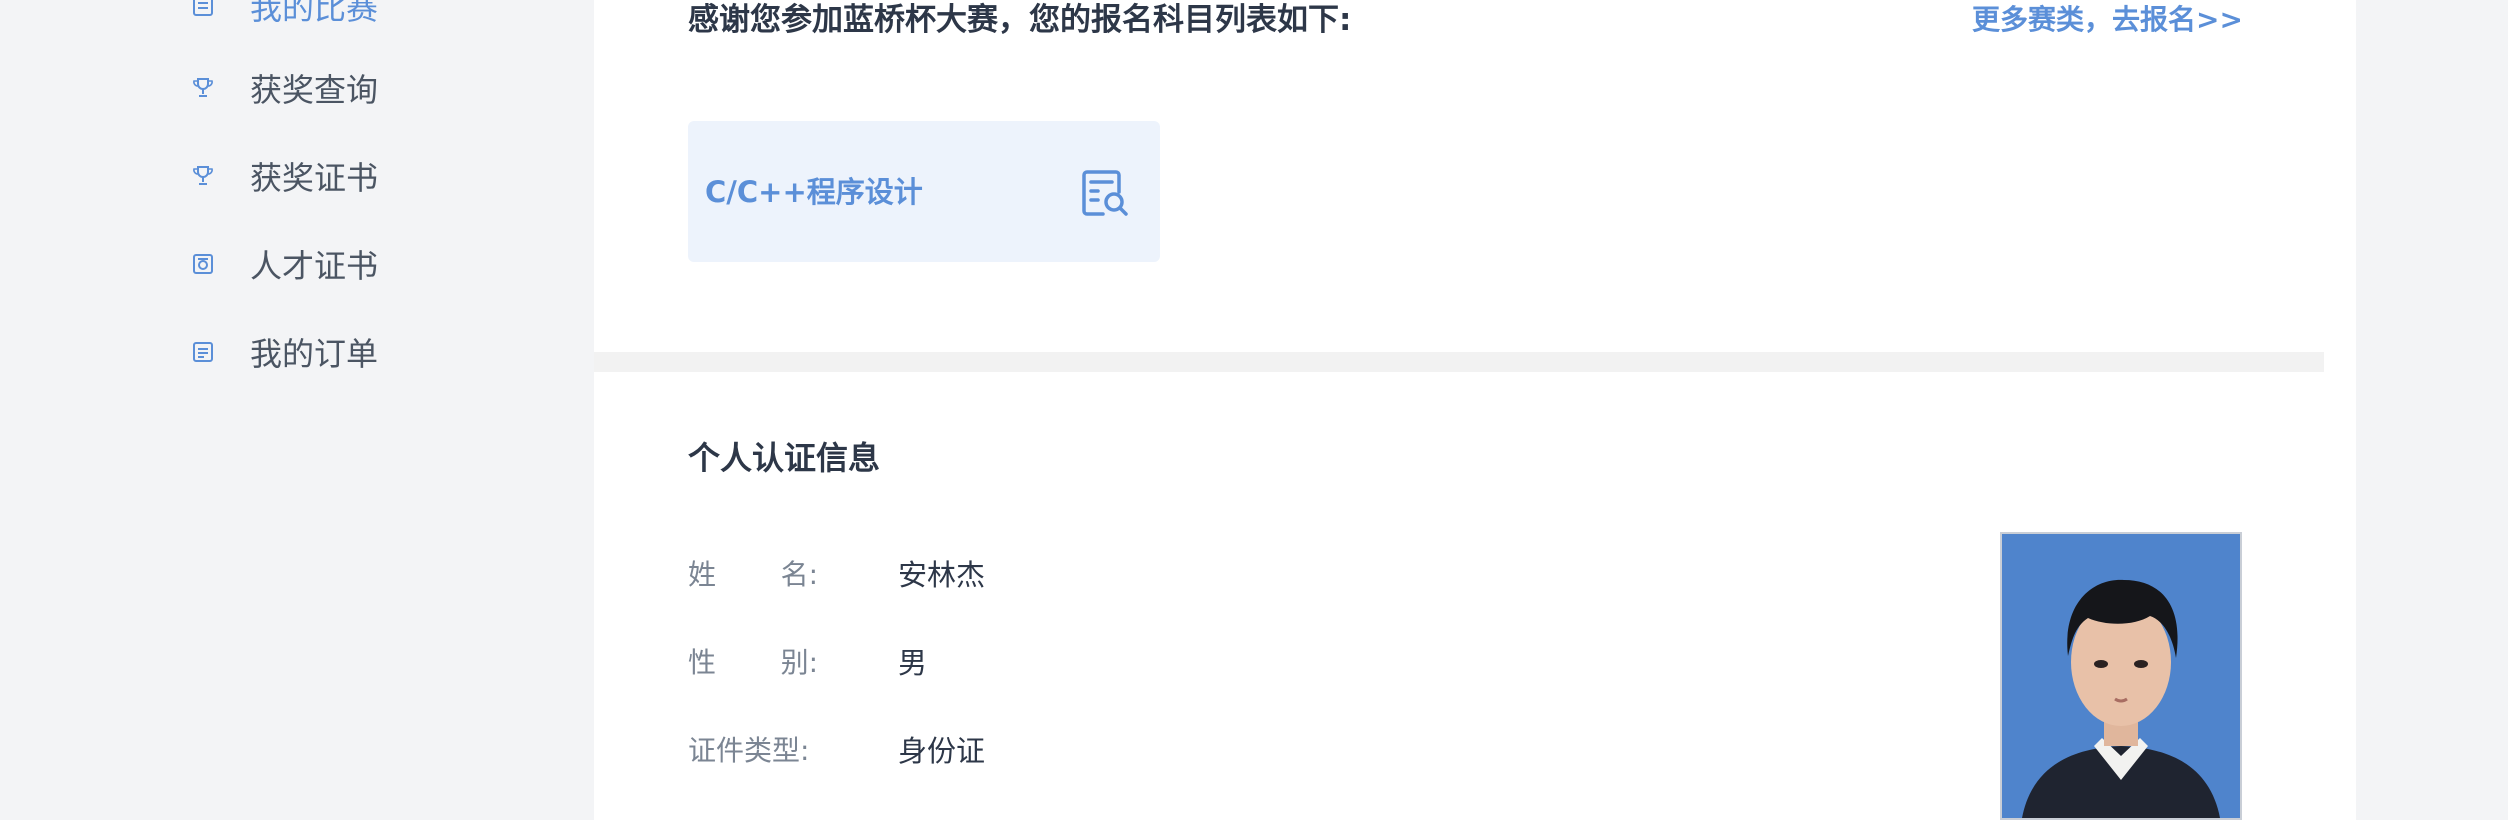 This screenshot has height=820, width=2508. What do you see at coordinates (799, 574) in the screenshot?
I see `label-char: 名:` at bounding box center [799, 574].